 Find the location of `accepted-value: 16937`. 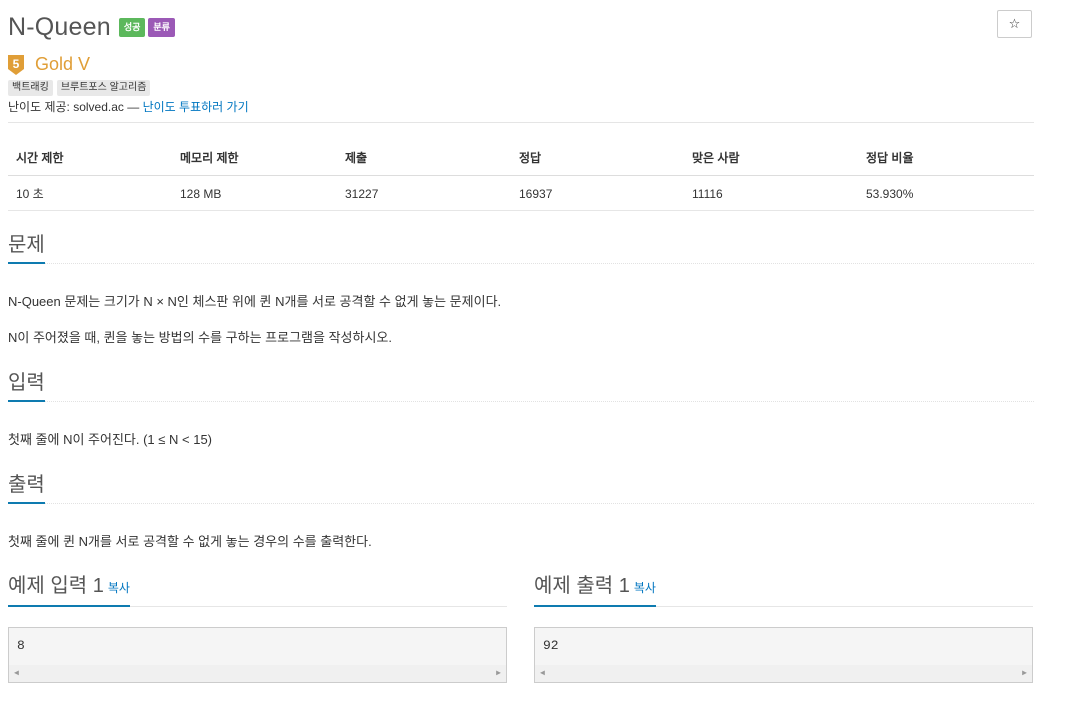

accepted-value: 16937 is located at coordinates (597, 193).